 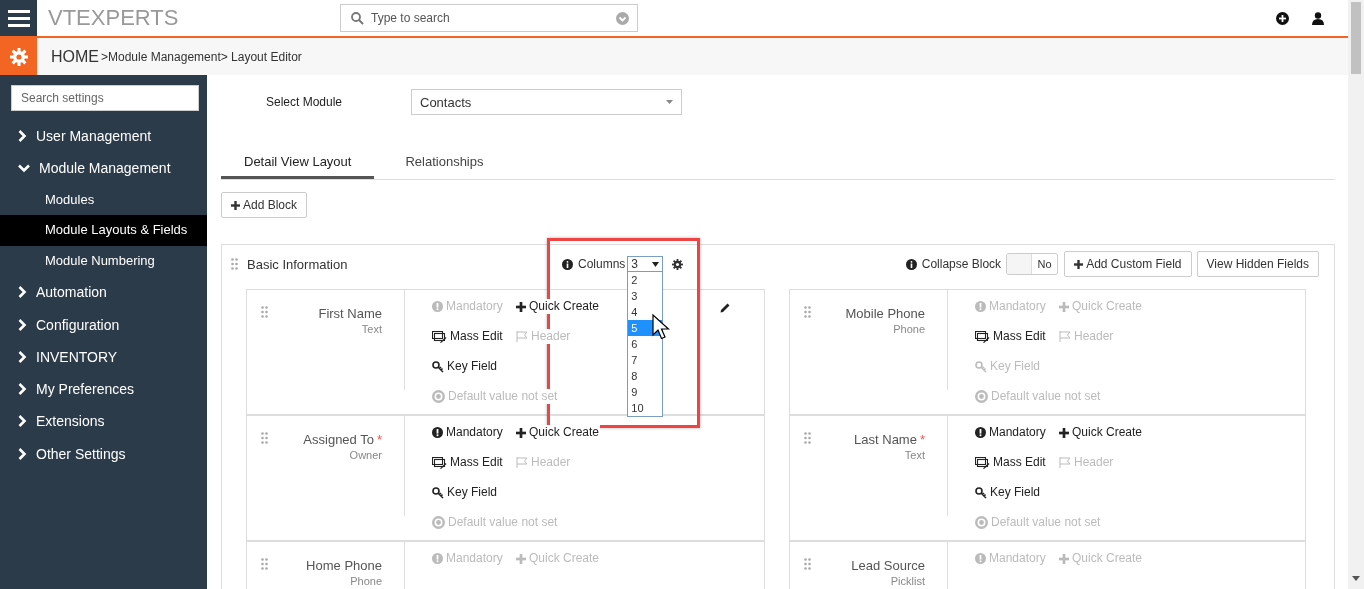 What do you see at coordinates (622, 18) in the screenshot?
I see `chevron-down-circle-icon` at bounding box center [622, 18].